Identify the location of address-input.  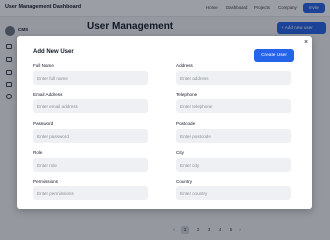
(233, 78).